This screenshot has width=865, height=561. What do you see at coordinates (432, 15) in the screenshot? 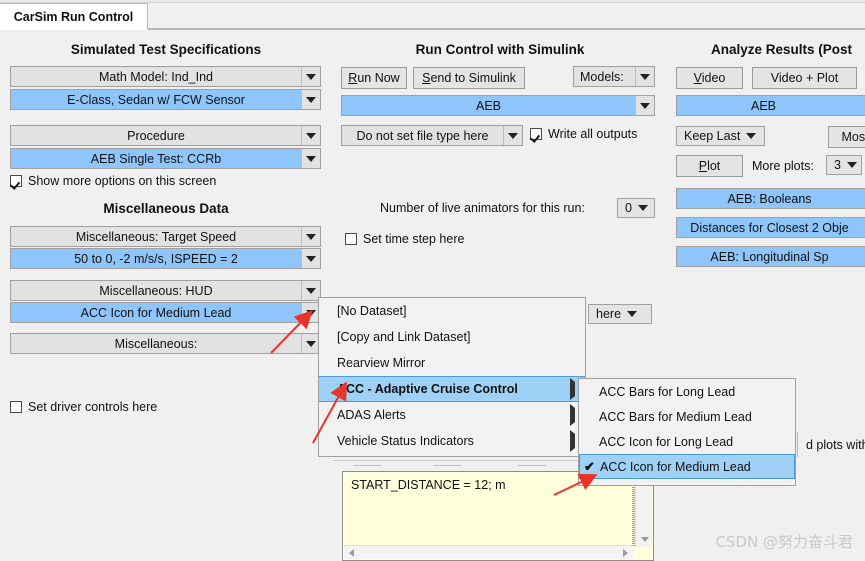
I see `tab-strip: CarSim Run Control` at bounding box center [432, 15].